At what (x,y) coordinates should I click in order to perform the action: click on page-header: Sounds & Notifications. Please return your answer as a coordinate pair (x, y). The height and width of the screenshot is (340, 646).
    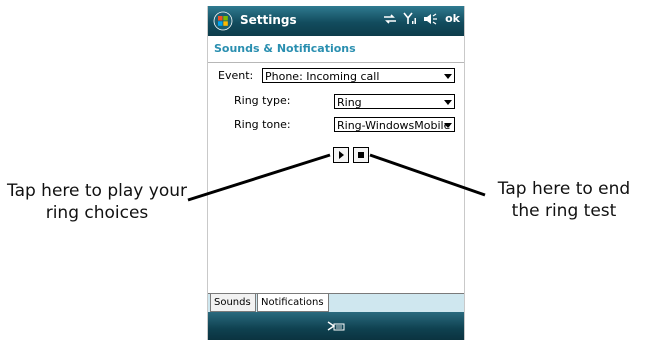
    Looking at the image, I should click on (336, 49).